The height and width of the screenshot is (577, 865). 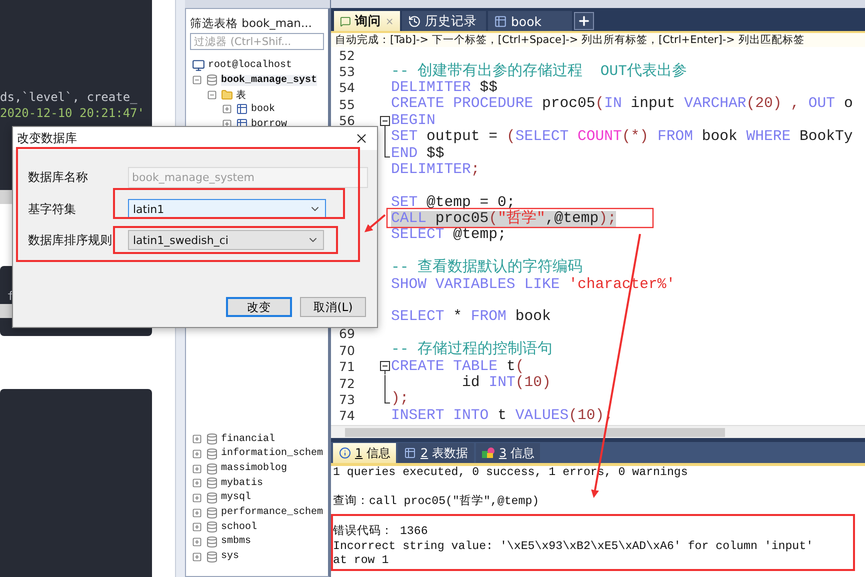 I want to click on field-label: 数据库名称, so click(x=58, y=177).